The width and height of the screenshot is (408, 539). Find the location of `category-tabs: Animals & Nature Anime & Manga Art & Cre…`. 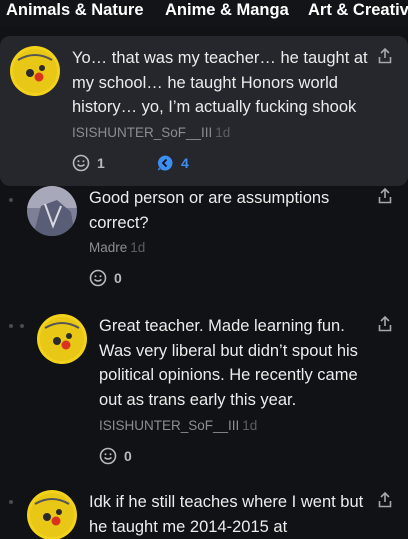

category-tabs: Animals & Nature Anime & Manga Art & Cre… is located at coordinates (204, 13).